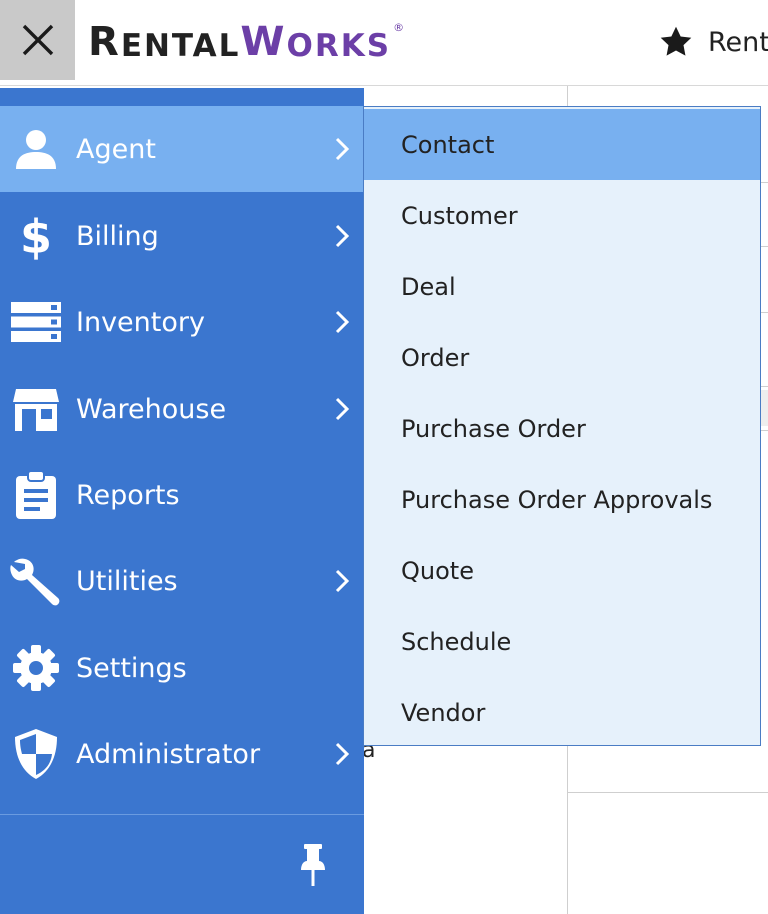  Describe the element at coordinates (131, 668) in the screenshot. I see `sidebar-item-label: Settings` at that location.